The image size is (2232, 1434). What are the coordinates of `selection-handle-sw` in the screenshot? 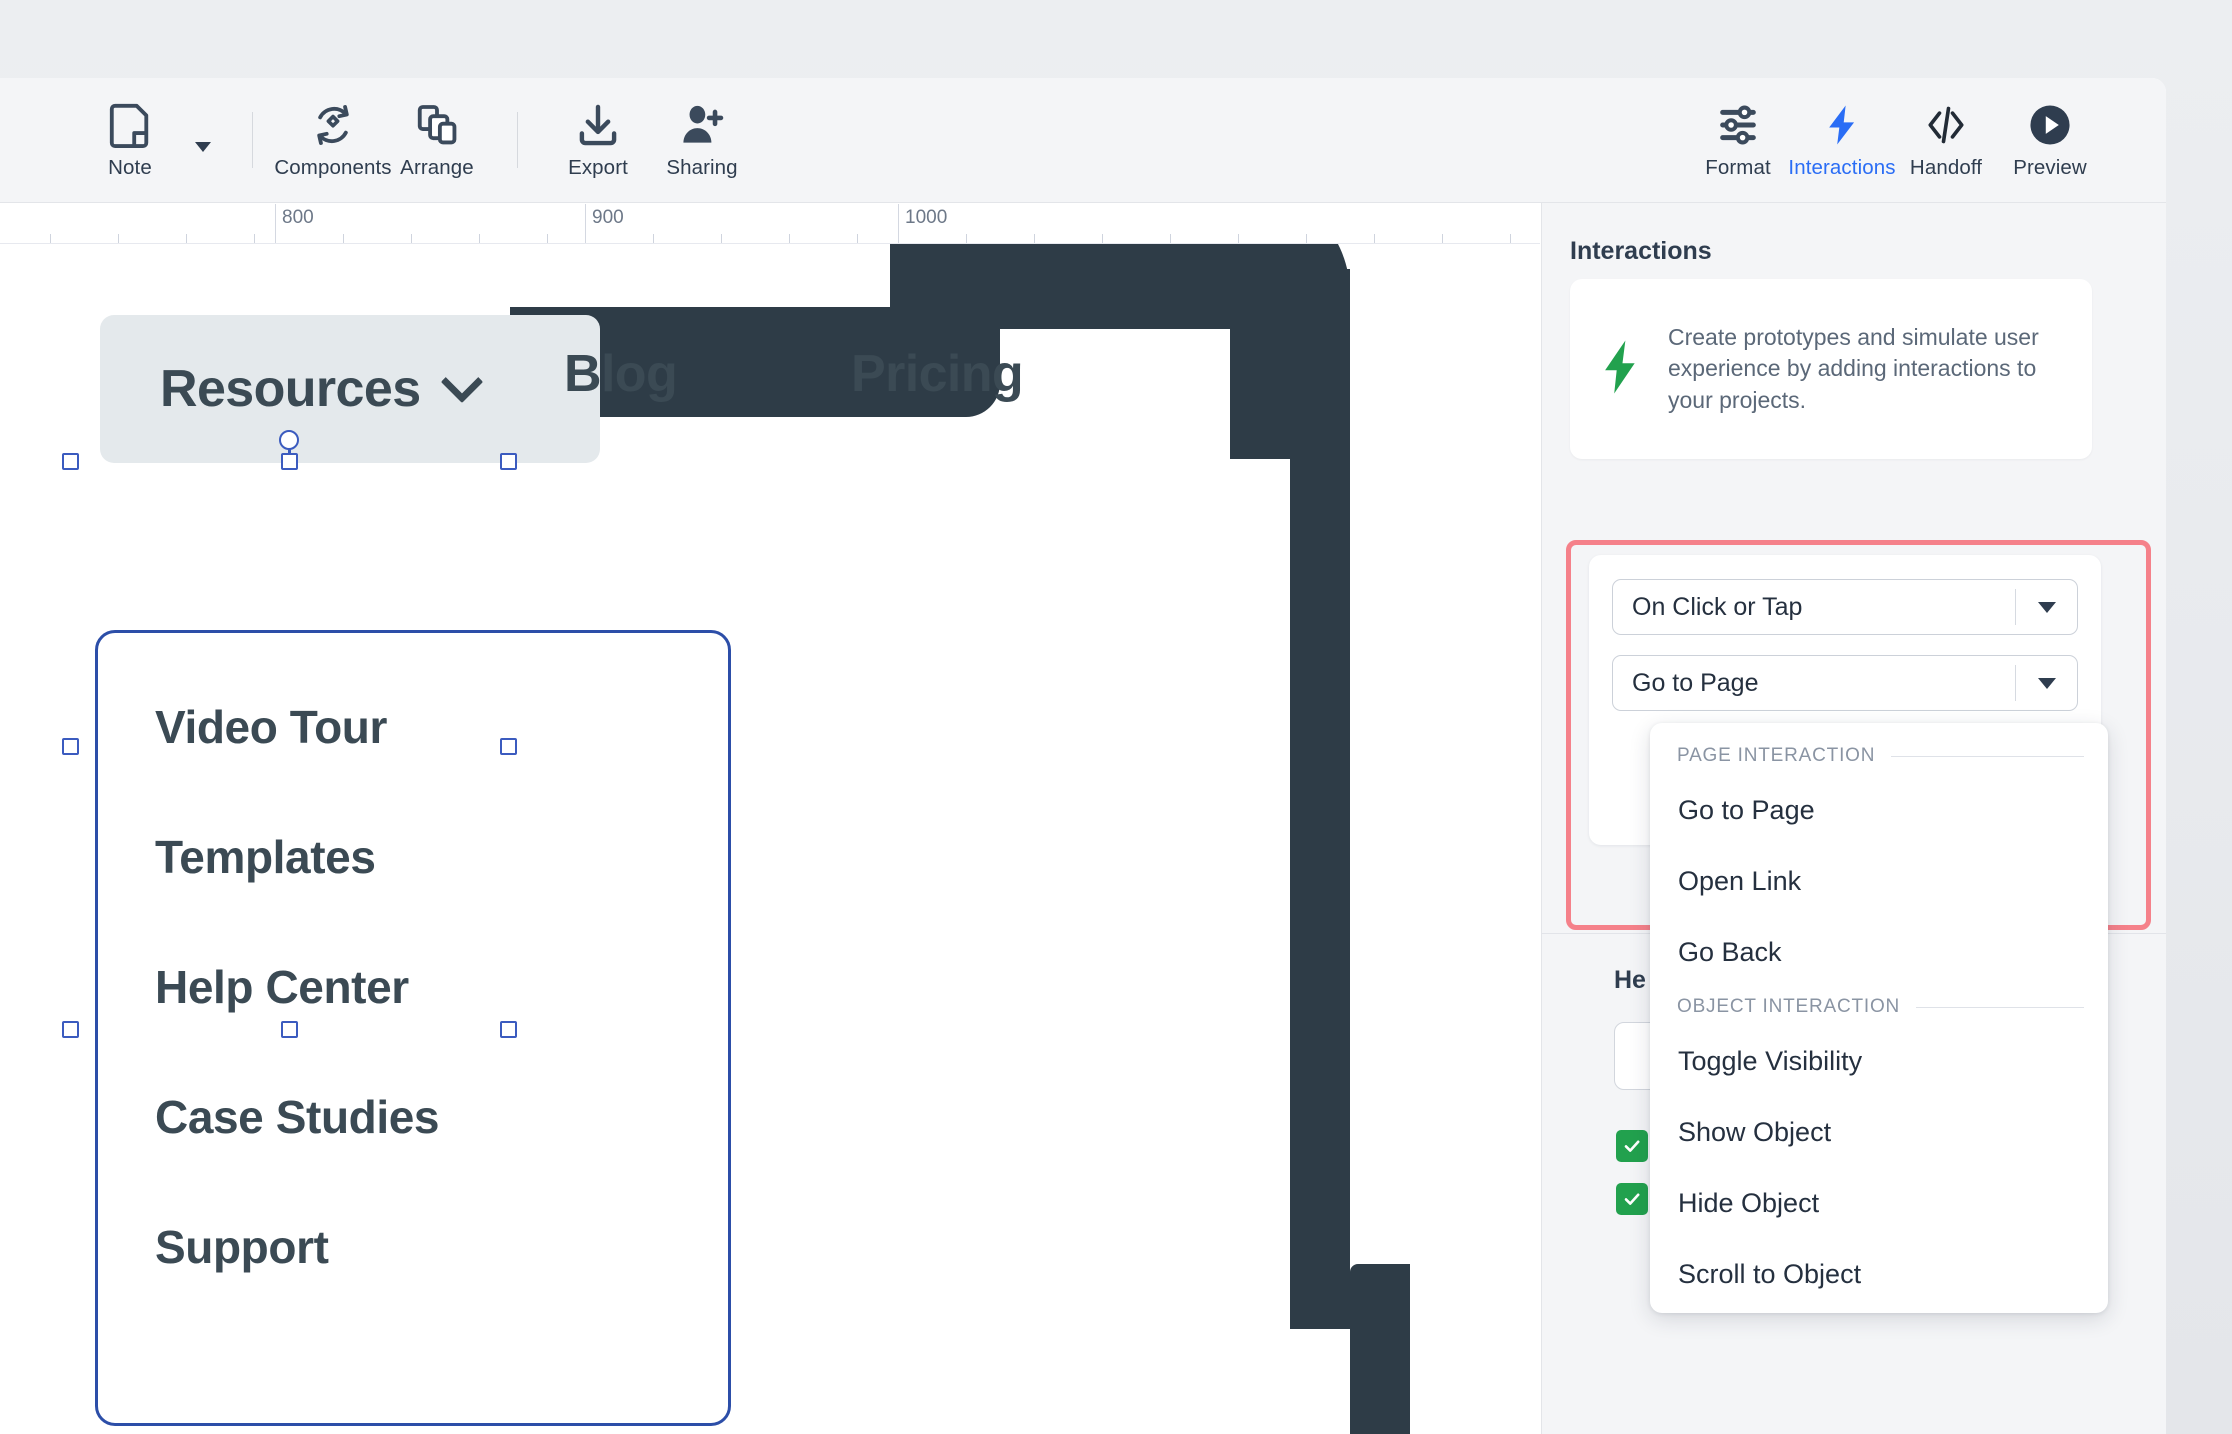 It's located at (70, 1029).